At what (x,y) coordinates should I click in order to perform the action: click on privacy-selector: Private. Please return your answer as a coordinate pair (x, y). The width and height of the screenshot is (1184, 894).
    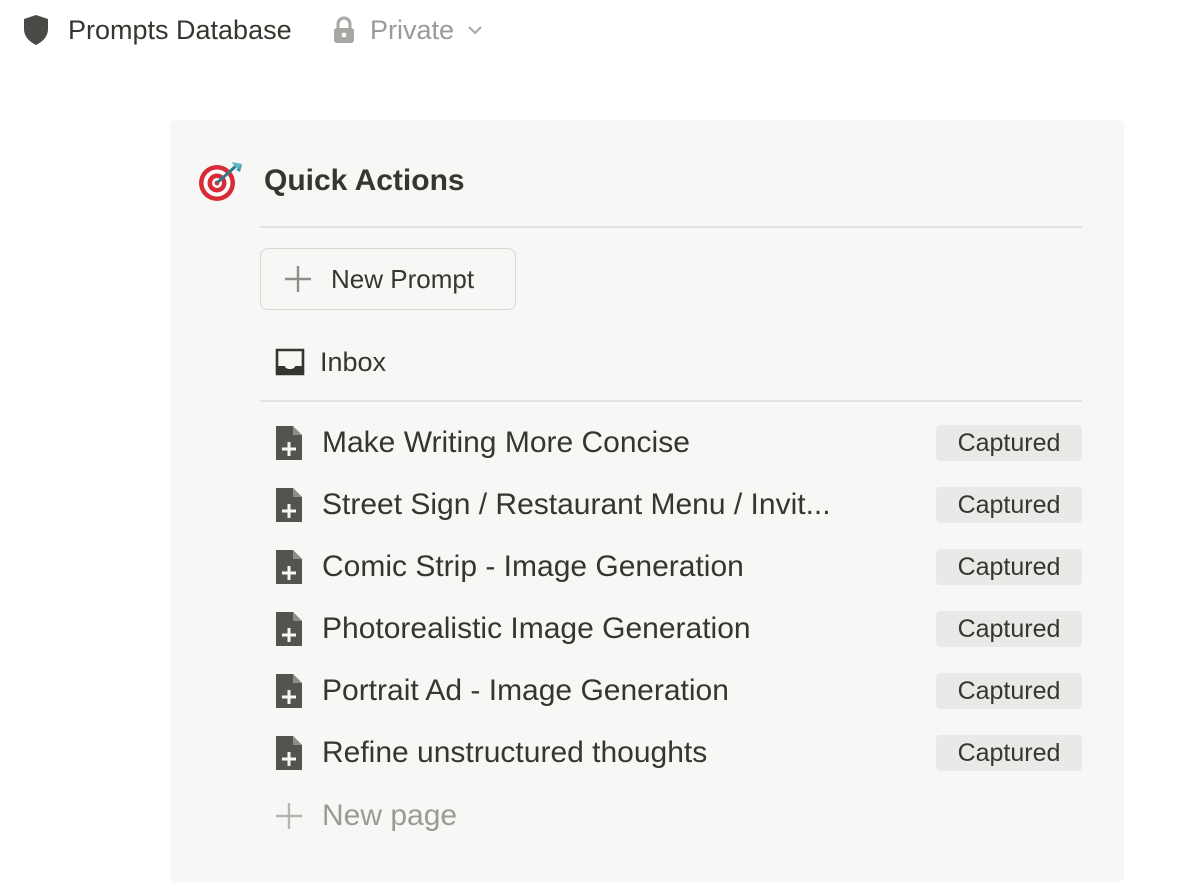
    Looking at the image, I should click on (408, 30).